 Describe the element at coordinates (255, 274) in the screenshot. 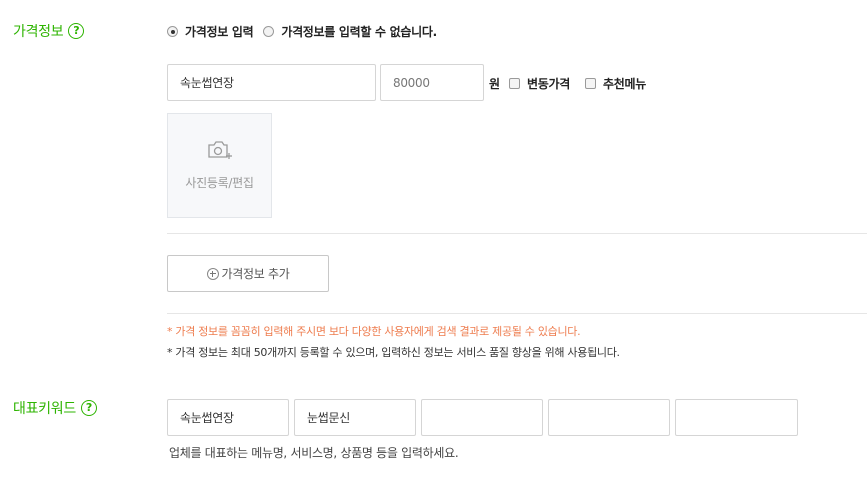

I see `add-price-info-label: 가격정보 추가` at that location.